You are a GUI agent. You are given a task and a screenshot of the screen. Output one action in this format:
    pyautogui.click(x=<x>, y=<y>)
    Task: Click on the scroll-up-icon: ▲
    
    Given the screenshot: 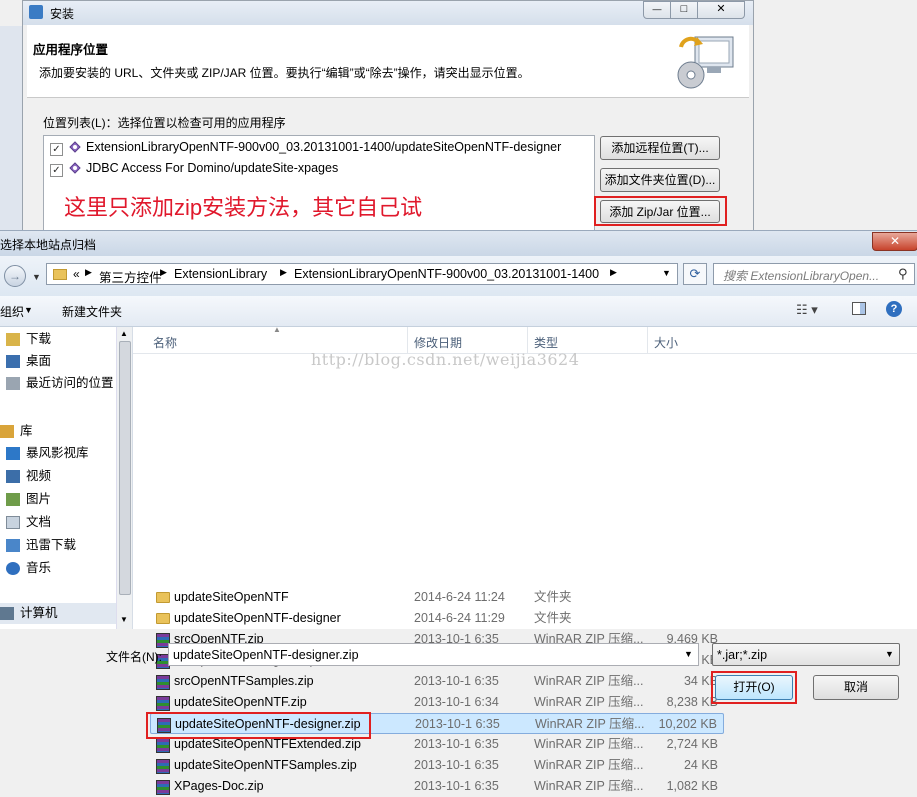 What is the action you would take?
    pyautogui.click(x=124, y=333)
    